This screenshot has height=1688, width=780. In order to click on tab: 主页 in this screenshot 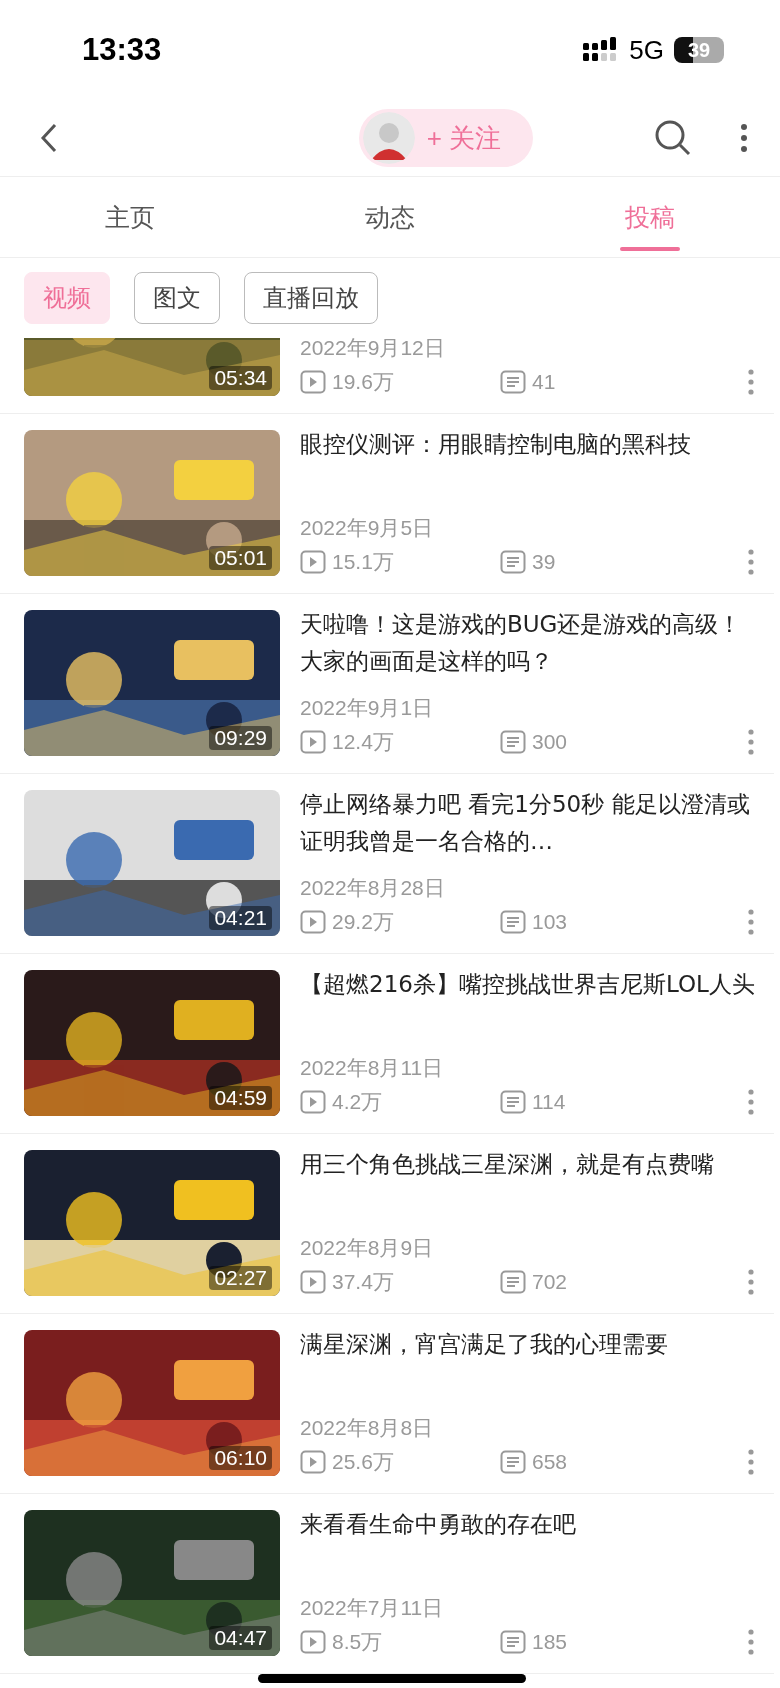, I will do `click(130, 217)`.